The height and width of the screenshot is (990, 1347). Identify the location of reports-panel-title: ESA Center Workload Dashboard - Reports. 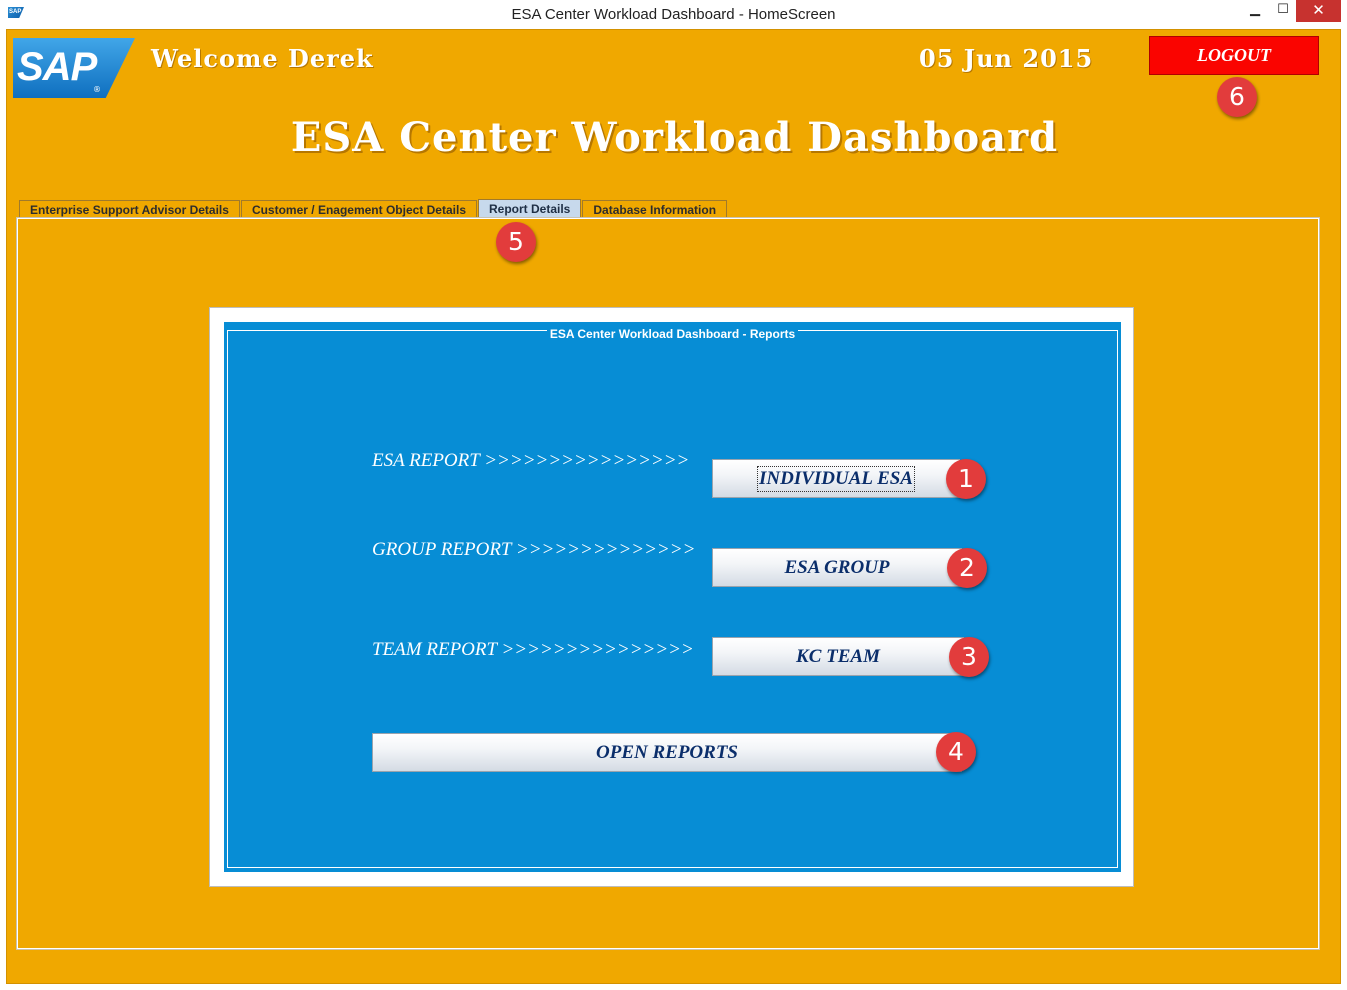
(672, 334).